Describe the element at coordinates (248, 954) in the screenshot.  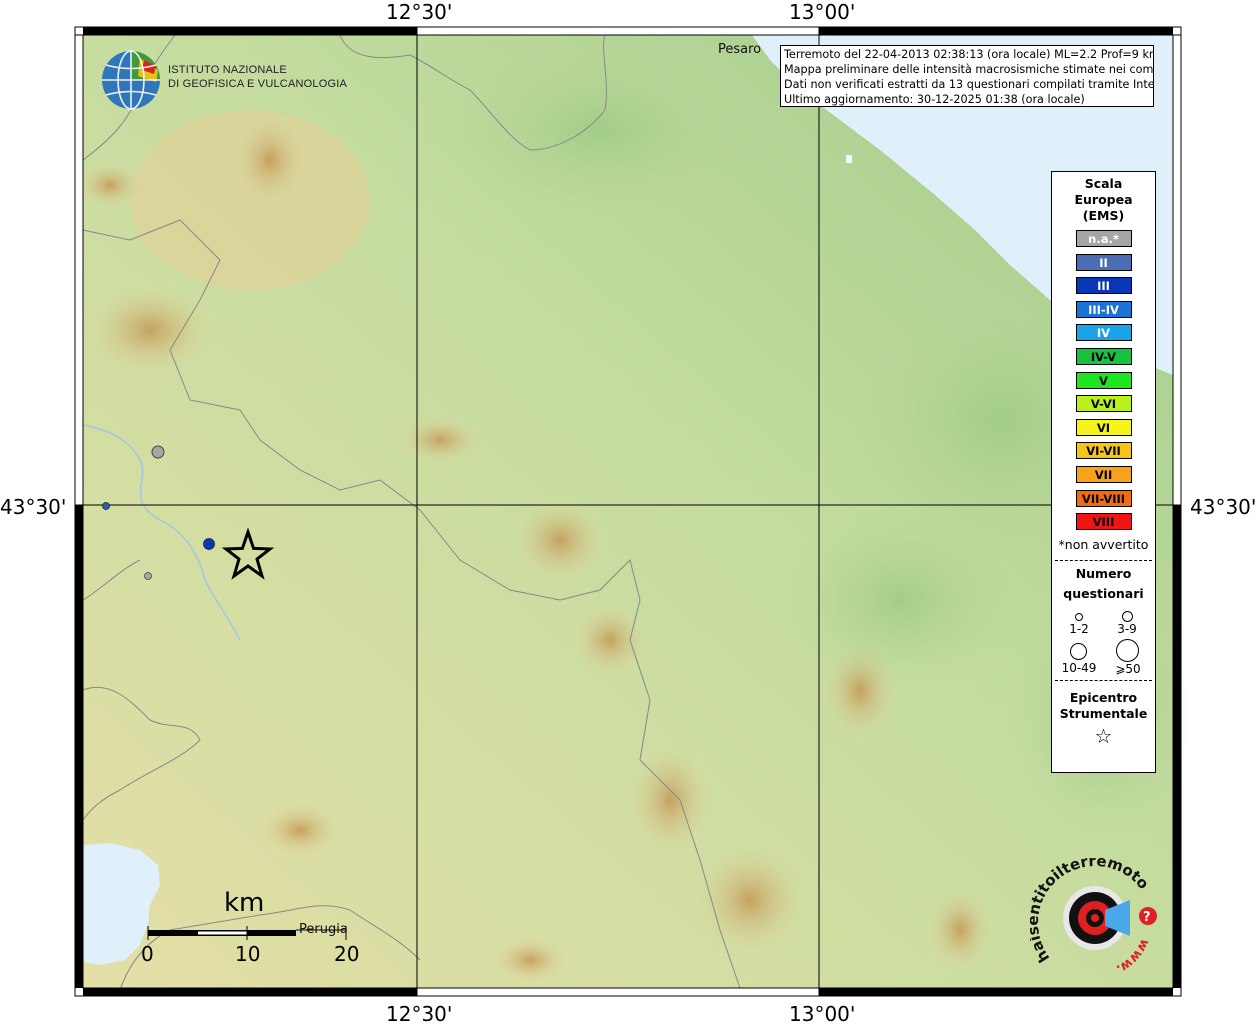
I see `scale-tick-10: 10` at that location.